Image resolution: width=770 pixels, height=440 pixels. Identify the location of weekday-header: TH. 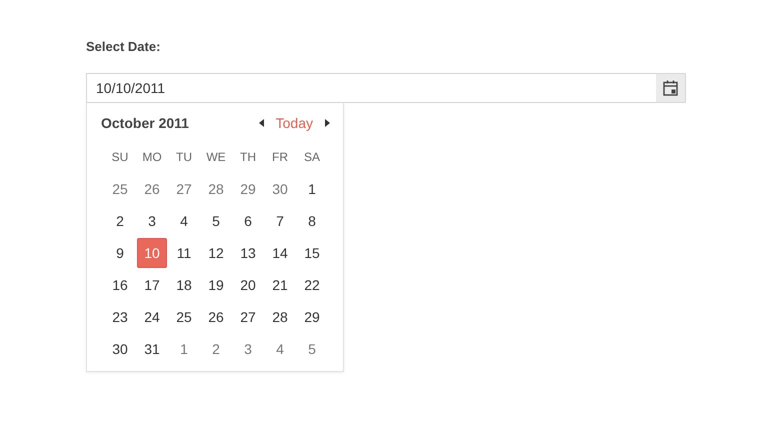
(248, 157).